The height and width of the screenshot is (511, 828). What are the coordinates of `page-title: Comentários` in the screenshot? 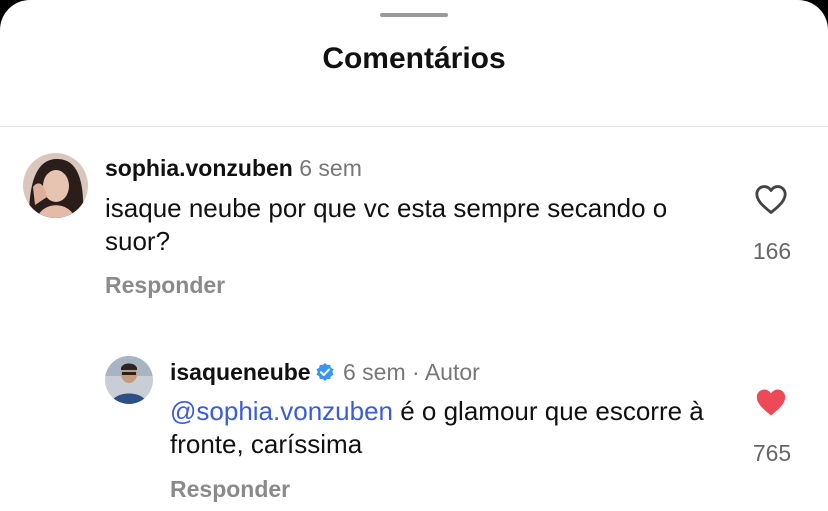 It's located at (414, 58).